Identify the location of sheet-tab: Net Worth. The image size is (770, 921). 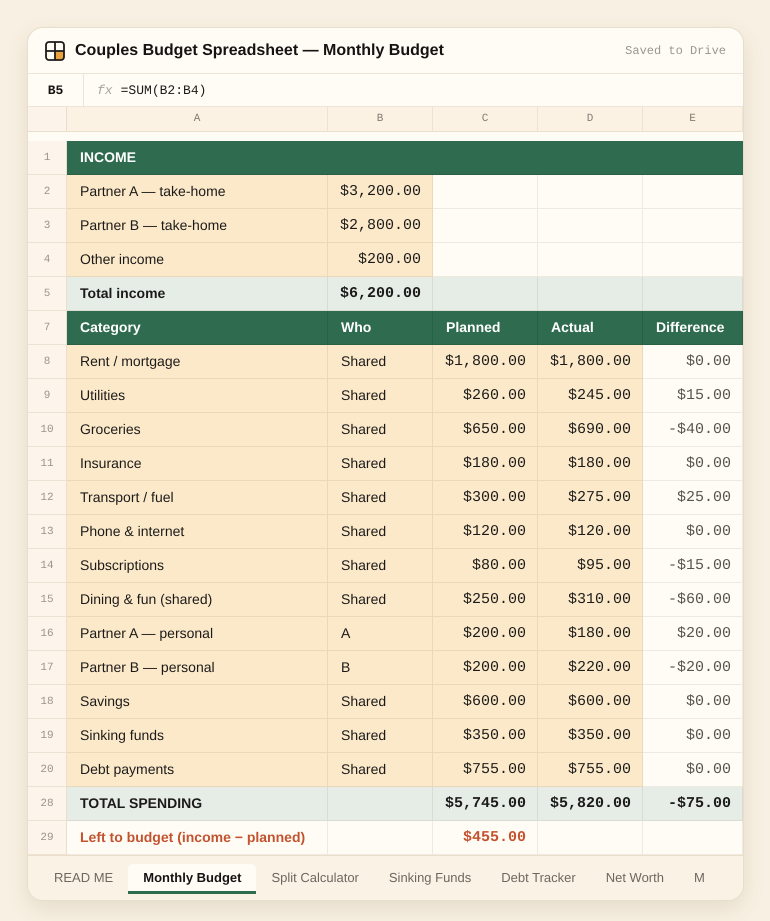
(634, 879).